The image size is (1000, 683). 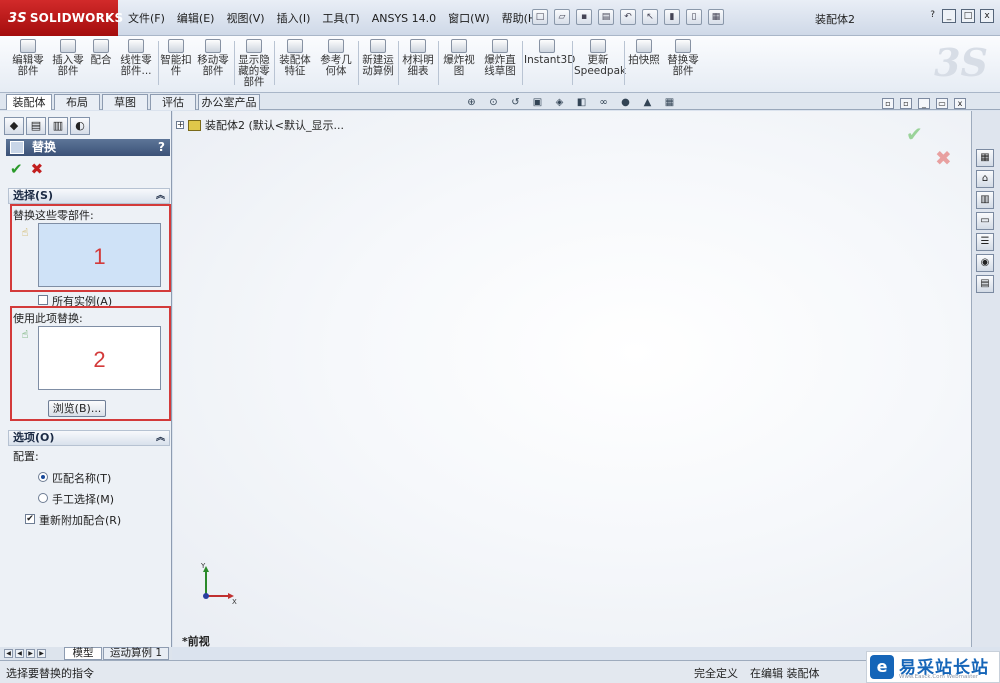 I want to click on selection-group-header: 选择(S) ︽, so click(x=89, y=196).